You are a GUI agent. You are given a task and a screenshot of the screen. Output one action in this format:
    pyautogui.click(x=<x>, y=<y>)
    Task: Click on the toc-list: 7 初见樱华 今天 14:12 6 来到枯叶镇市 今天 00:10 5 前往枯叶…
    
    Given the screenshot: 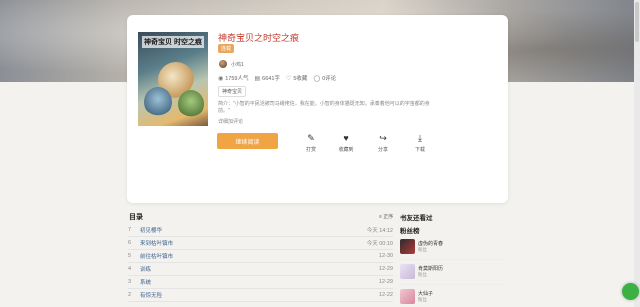 What is the action you would take?
    pyautogui.click(x=260, y=263)
    